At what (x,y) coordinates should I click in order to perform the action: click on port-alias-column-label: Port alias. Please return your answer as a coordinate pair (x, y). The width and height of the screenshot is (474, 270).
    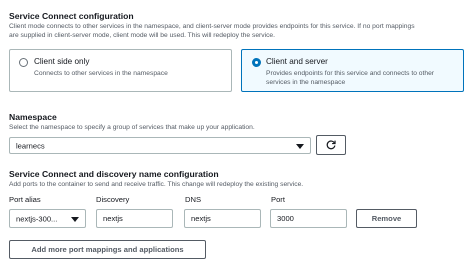
    Looking at the image, I should click on (25, 199).